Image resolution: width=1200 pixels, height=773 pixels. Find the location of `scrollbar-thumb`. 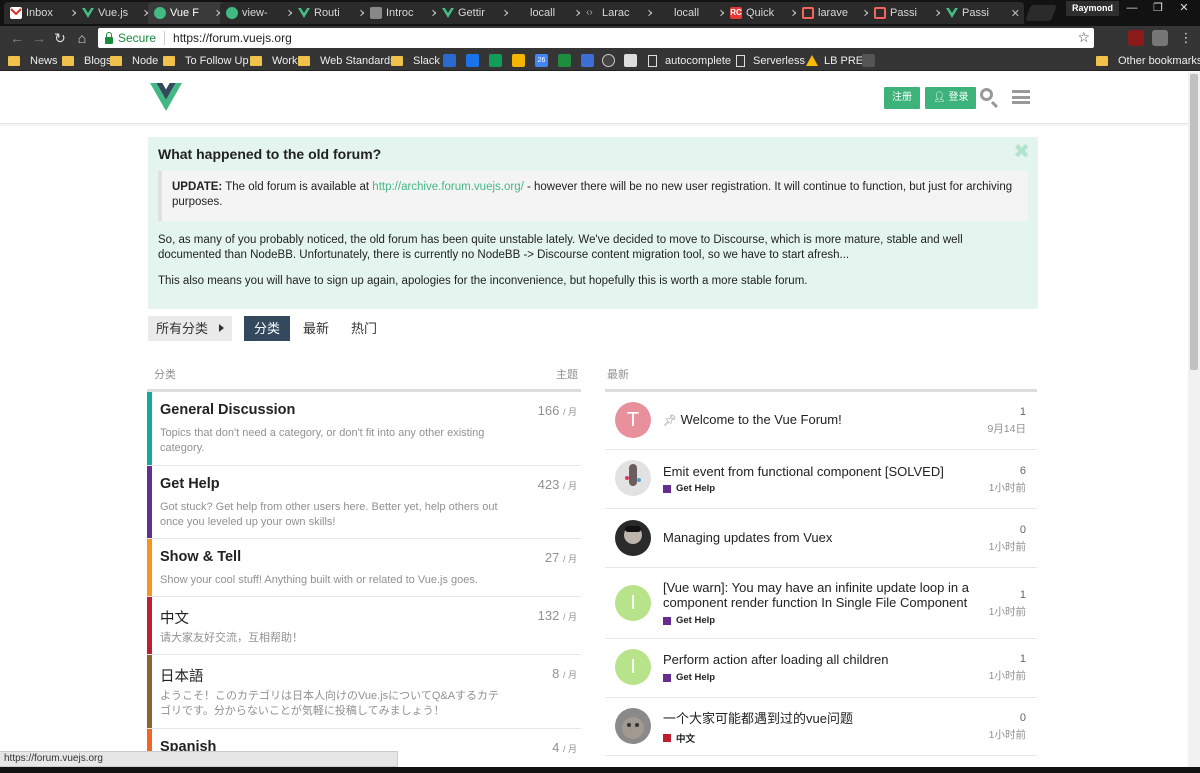

scrollbar-thumb is located at coordinates (1194, 222).